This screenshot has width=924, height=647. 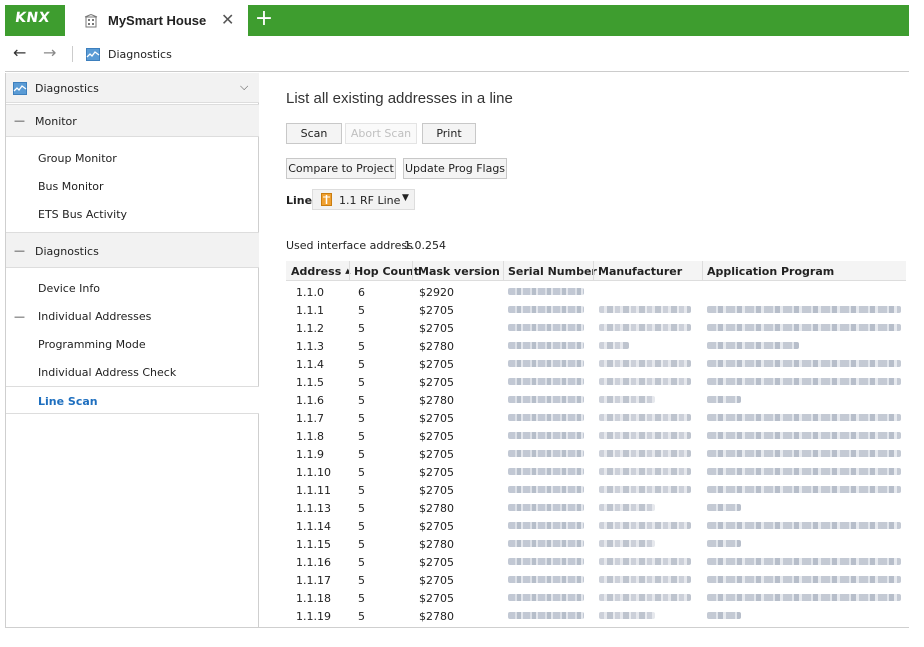 I want to click on sidebar-item-label: Individual Address Check, so click(x=107, y=372).